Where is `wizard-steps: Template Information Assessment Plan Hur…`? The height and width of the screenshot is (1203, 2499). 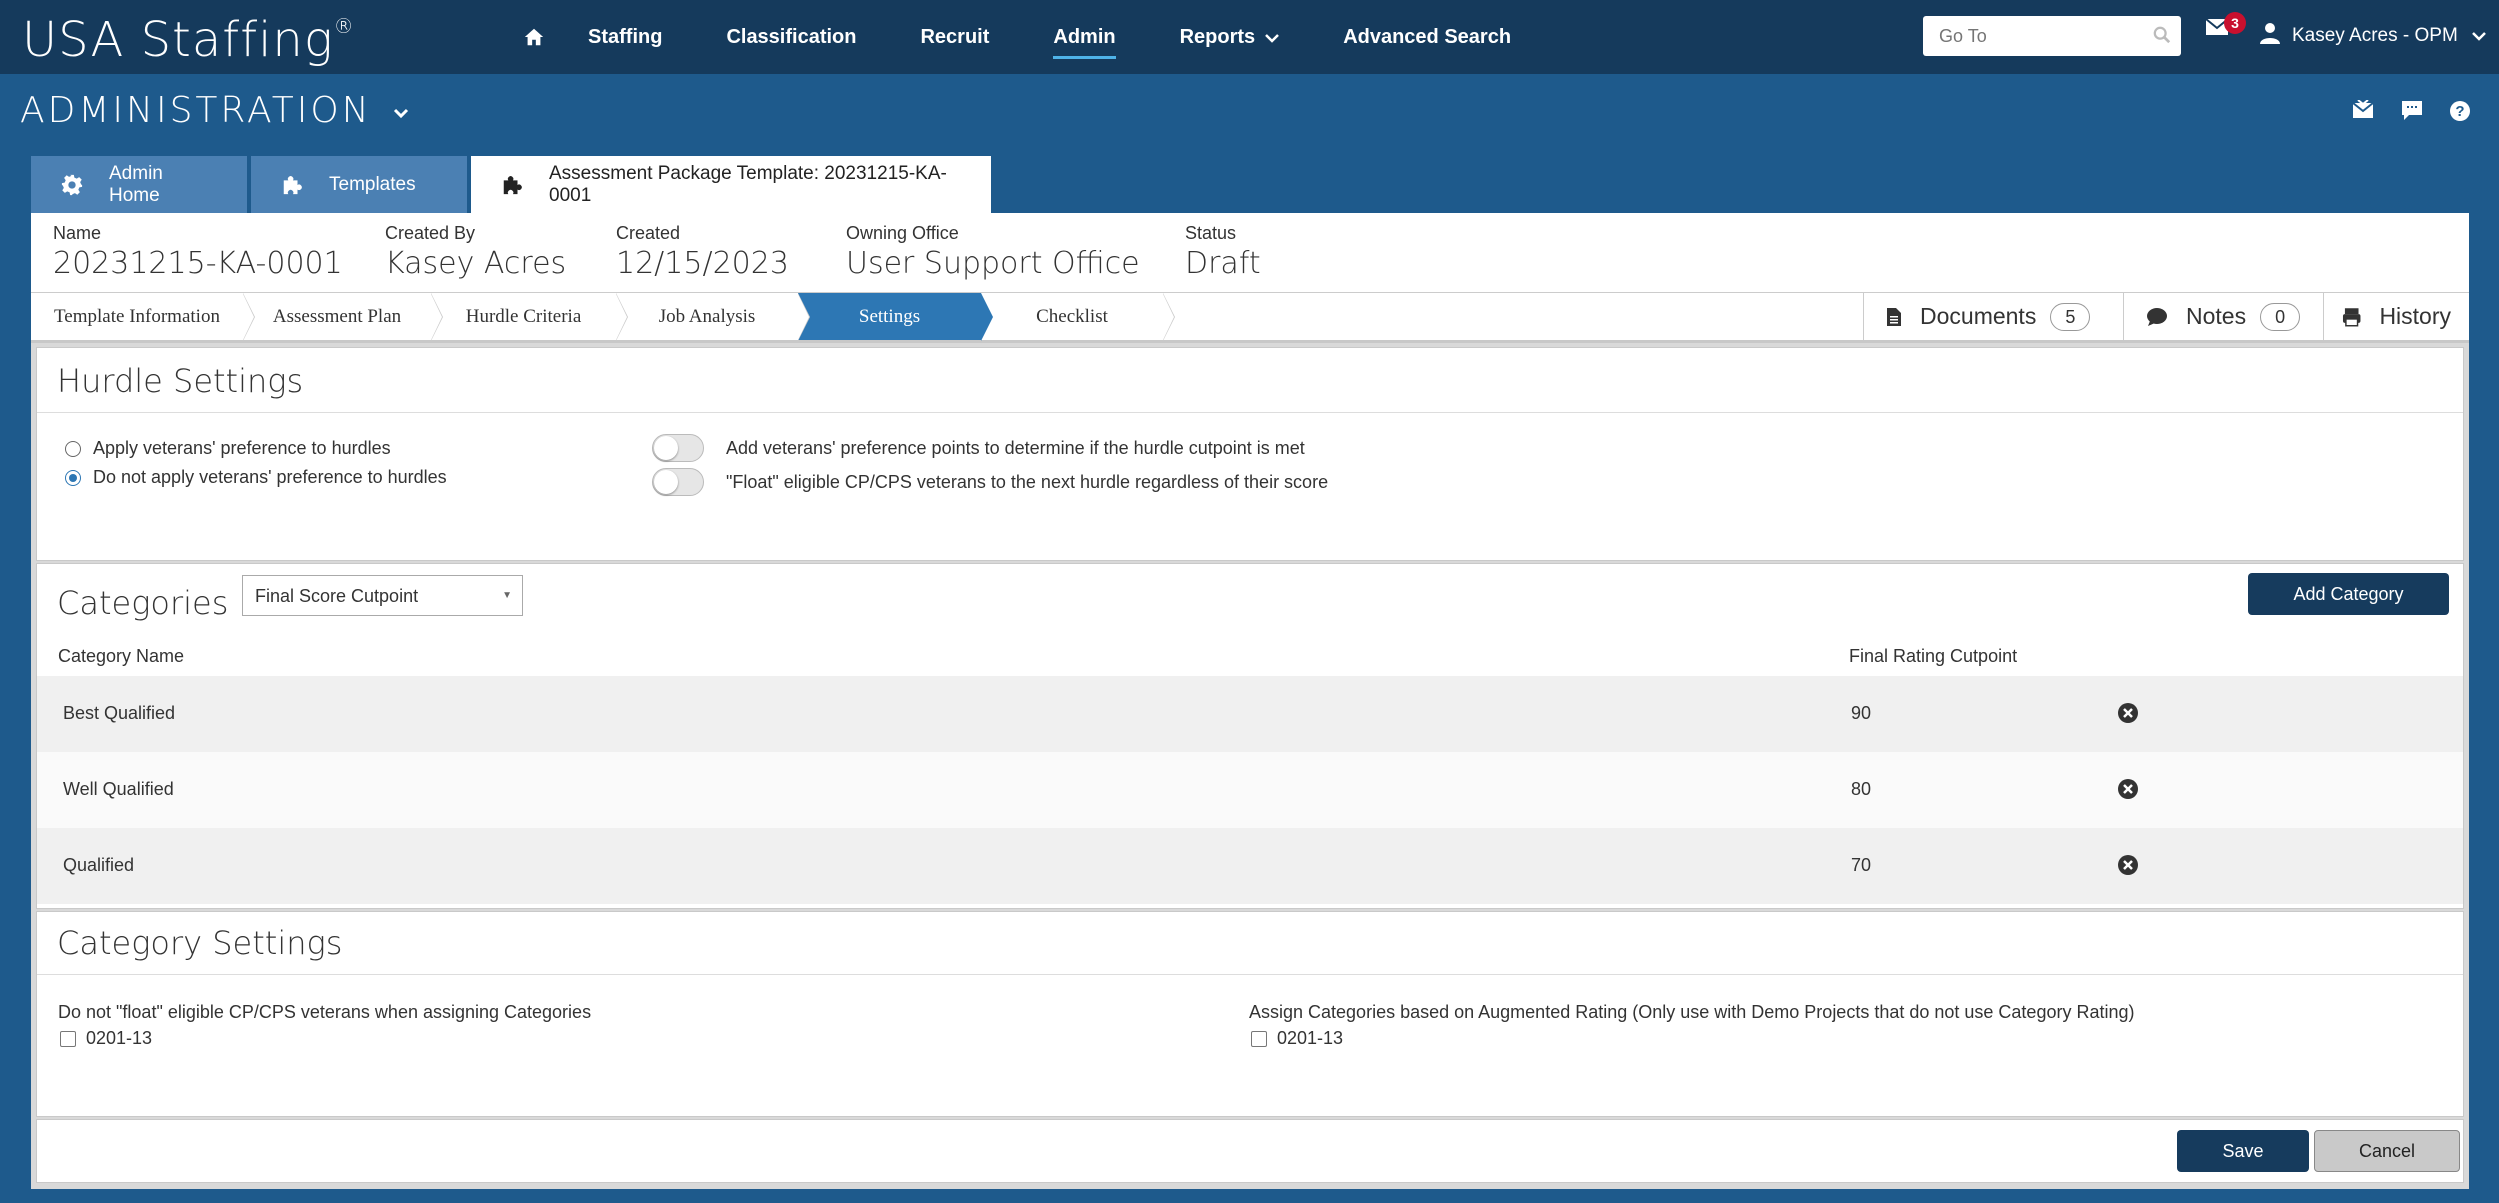
wizard-steps: Template Information Assessment Plan Hur… is located at coordinates (603, 317).